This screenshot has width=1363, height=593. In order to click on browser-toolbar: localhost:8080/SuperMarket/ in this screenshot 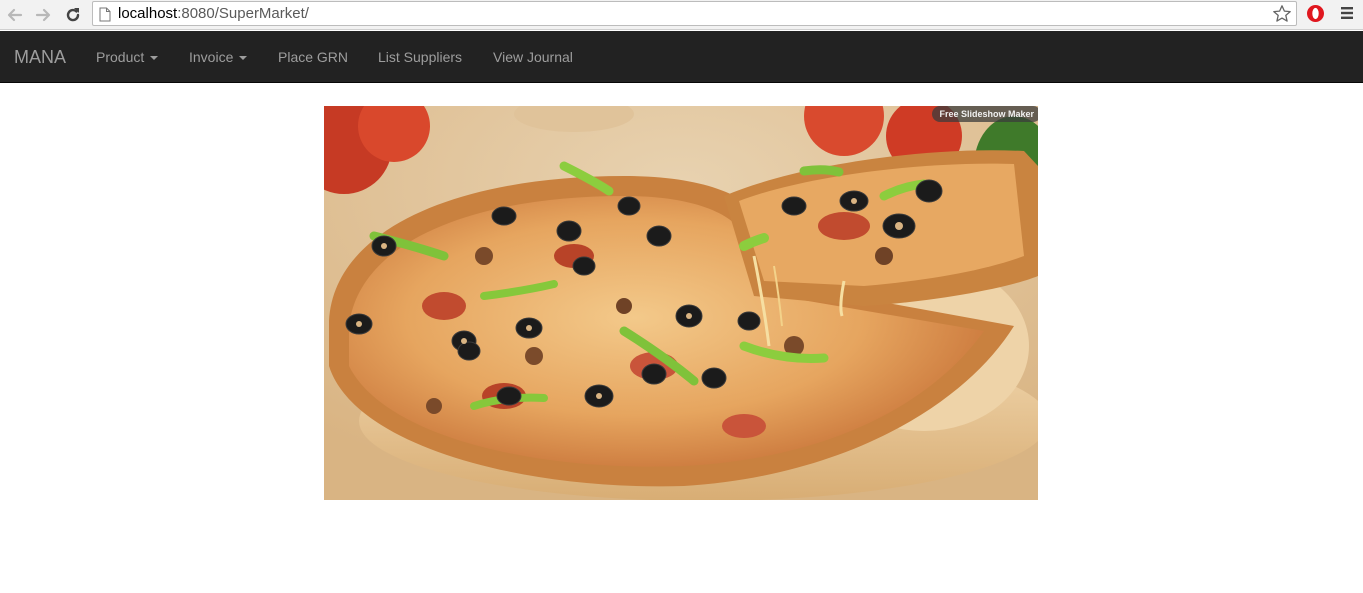, I will do `click(681, 15)`.